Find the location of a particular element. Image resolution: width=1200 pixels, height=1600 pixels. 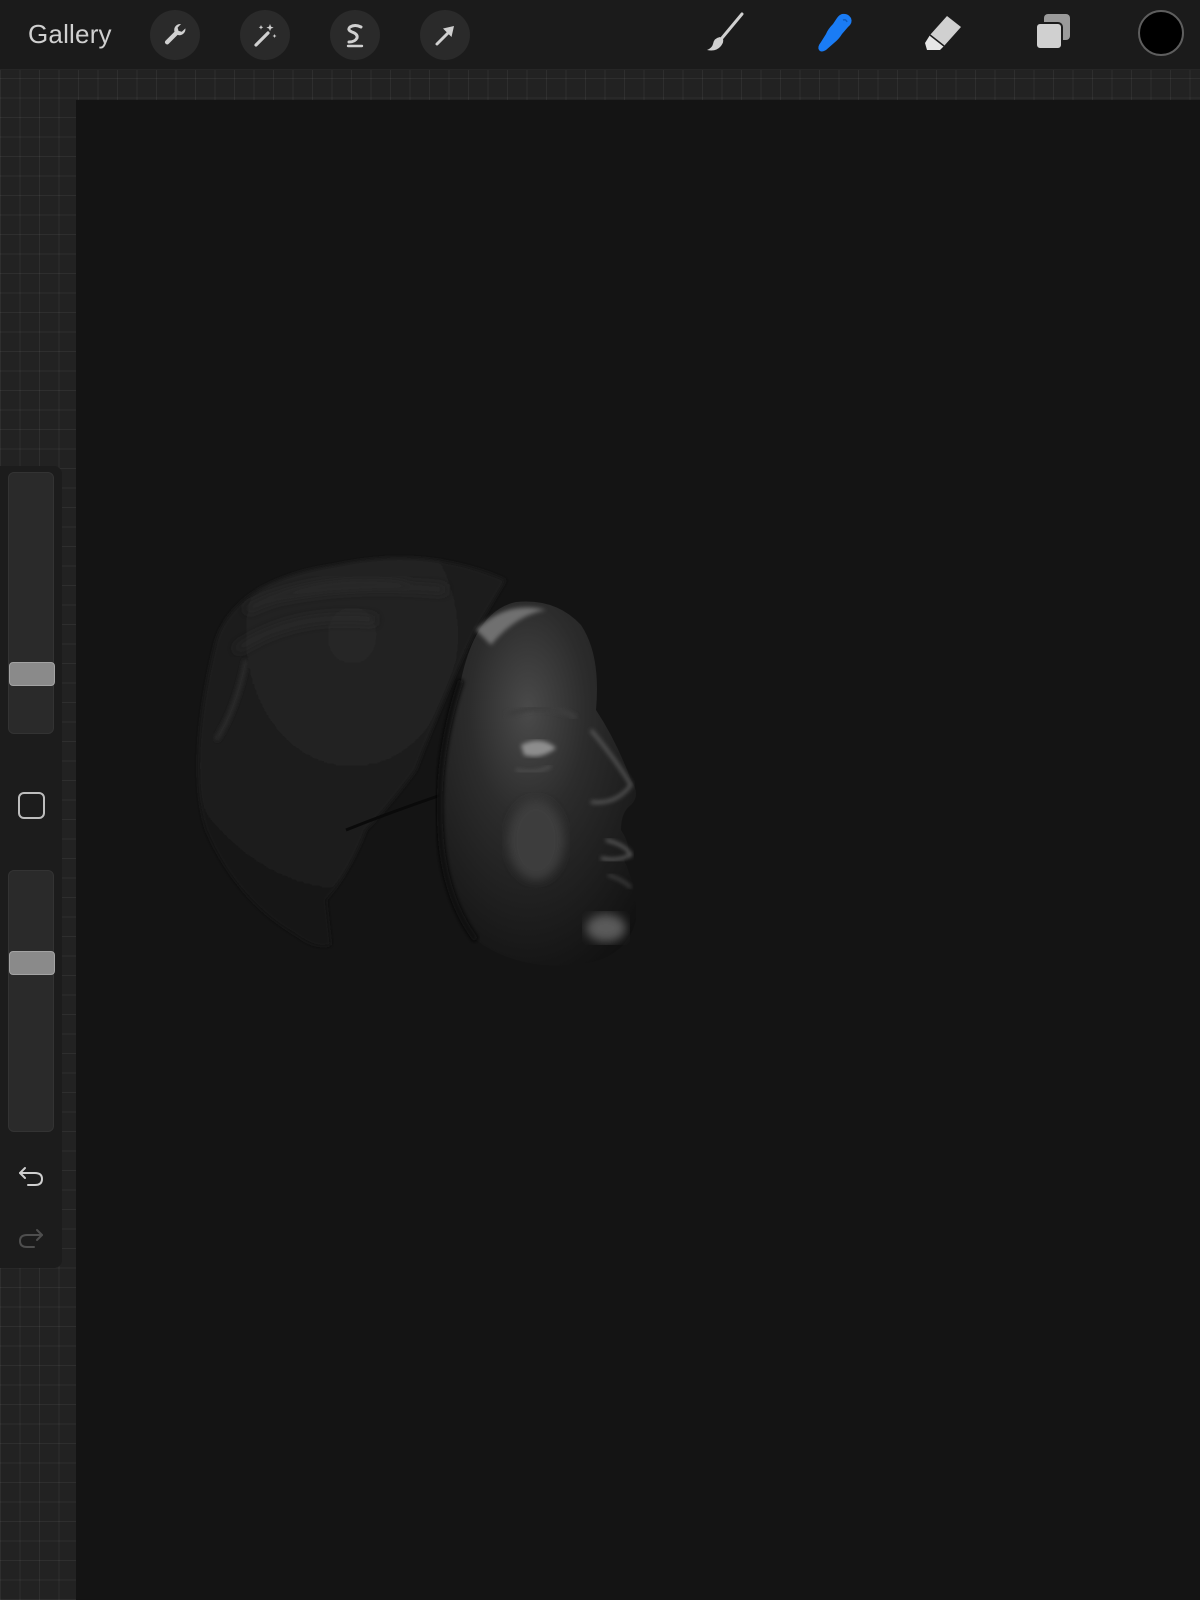

layers-button is located at coordinates (1053, 35).